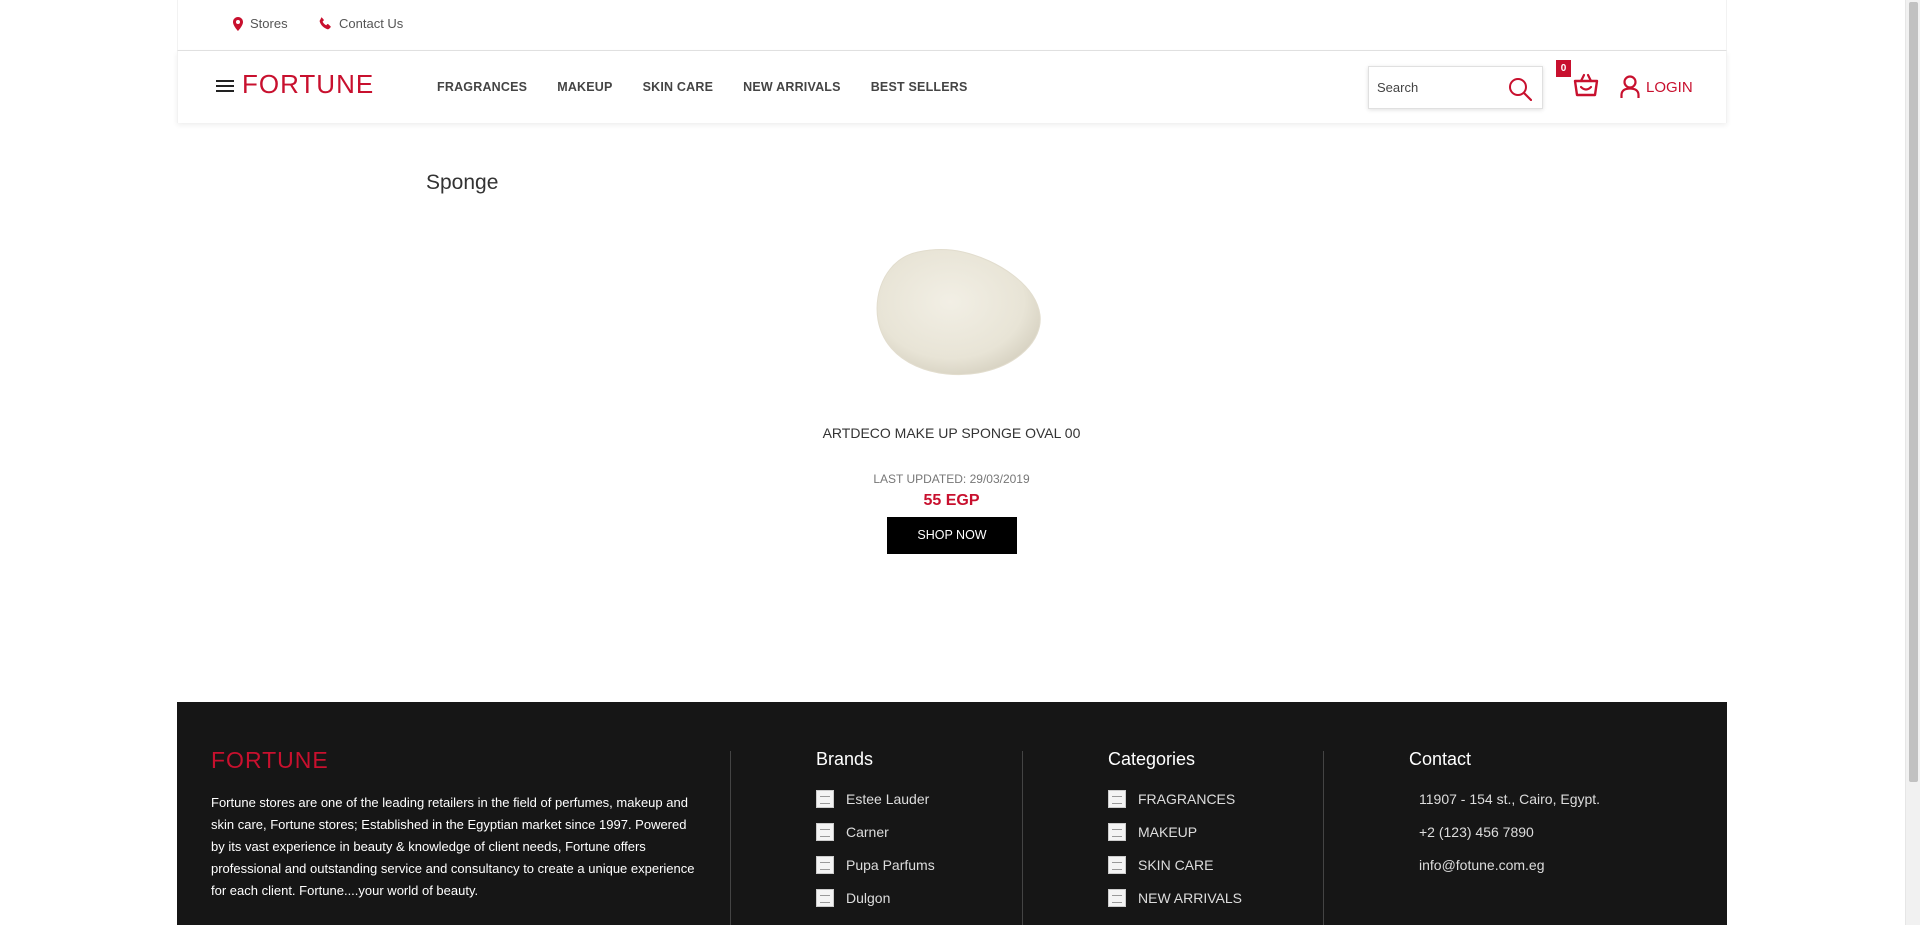  I want to click on brand-item: Carner, so click(875, 831).